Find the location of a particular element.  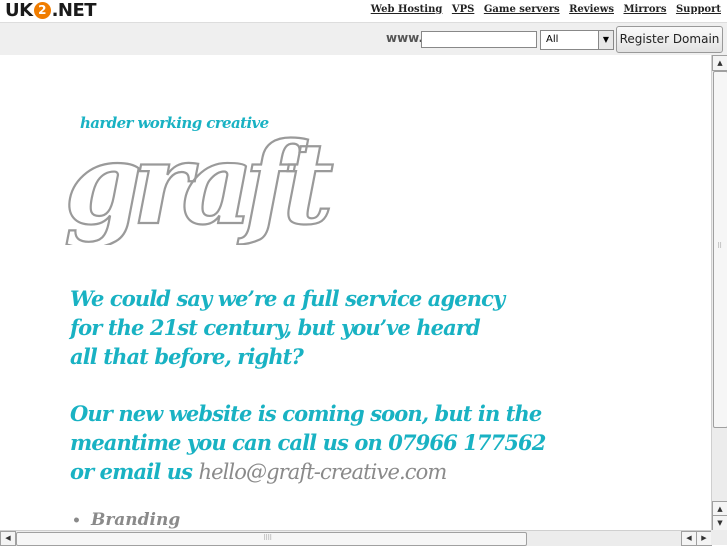

scroll-right-button: ▶ is located at coordinates (704, 538).